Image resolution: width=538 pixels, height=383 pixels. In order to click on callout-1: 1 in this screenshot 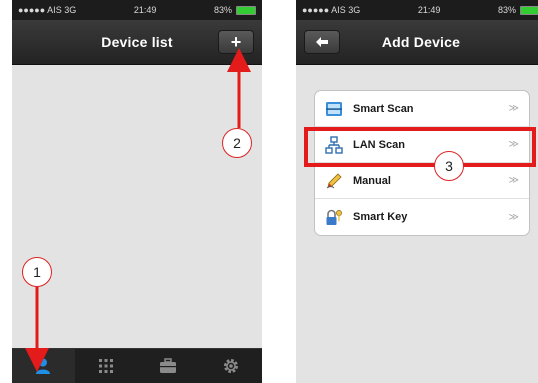, I will do `click(37, 272)`.